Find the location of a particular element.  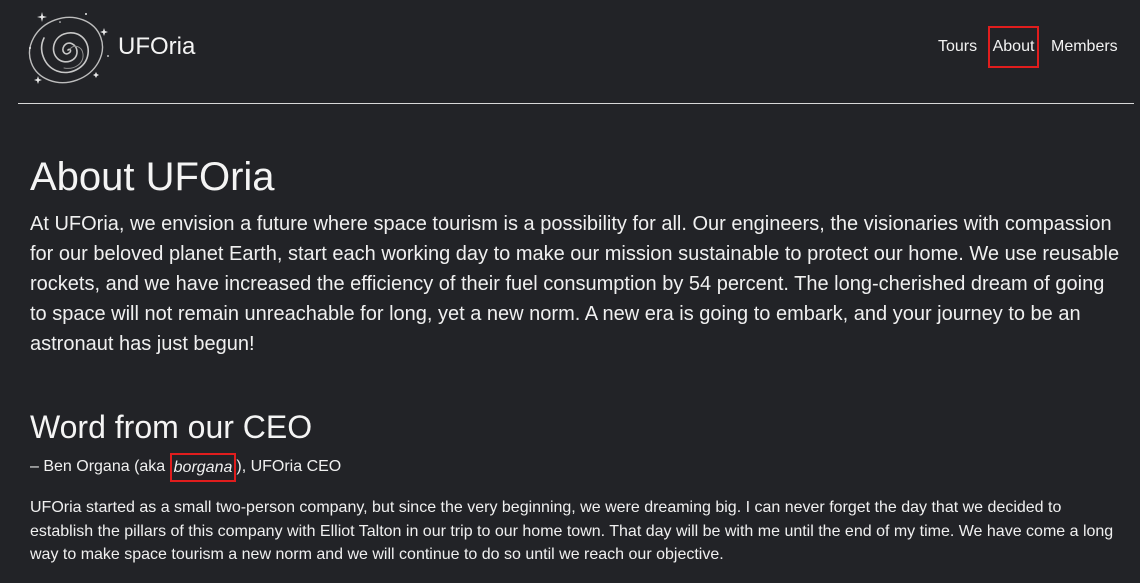

nav-tours-link: Tours is located at coordinates (958, 47).